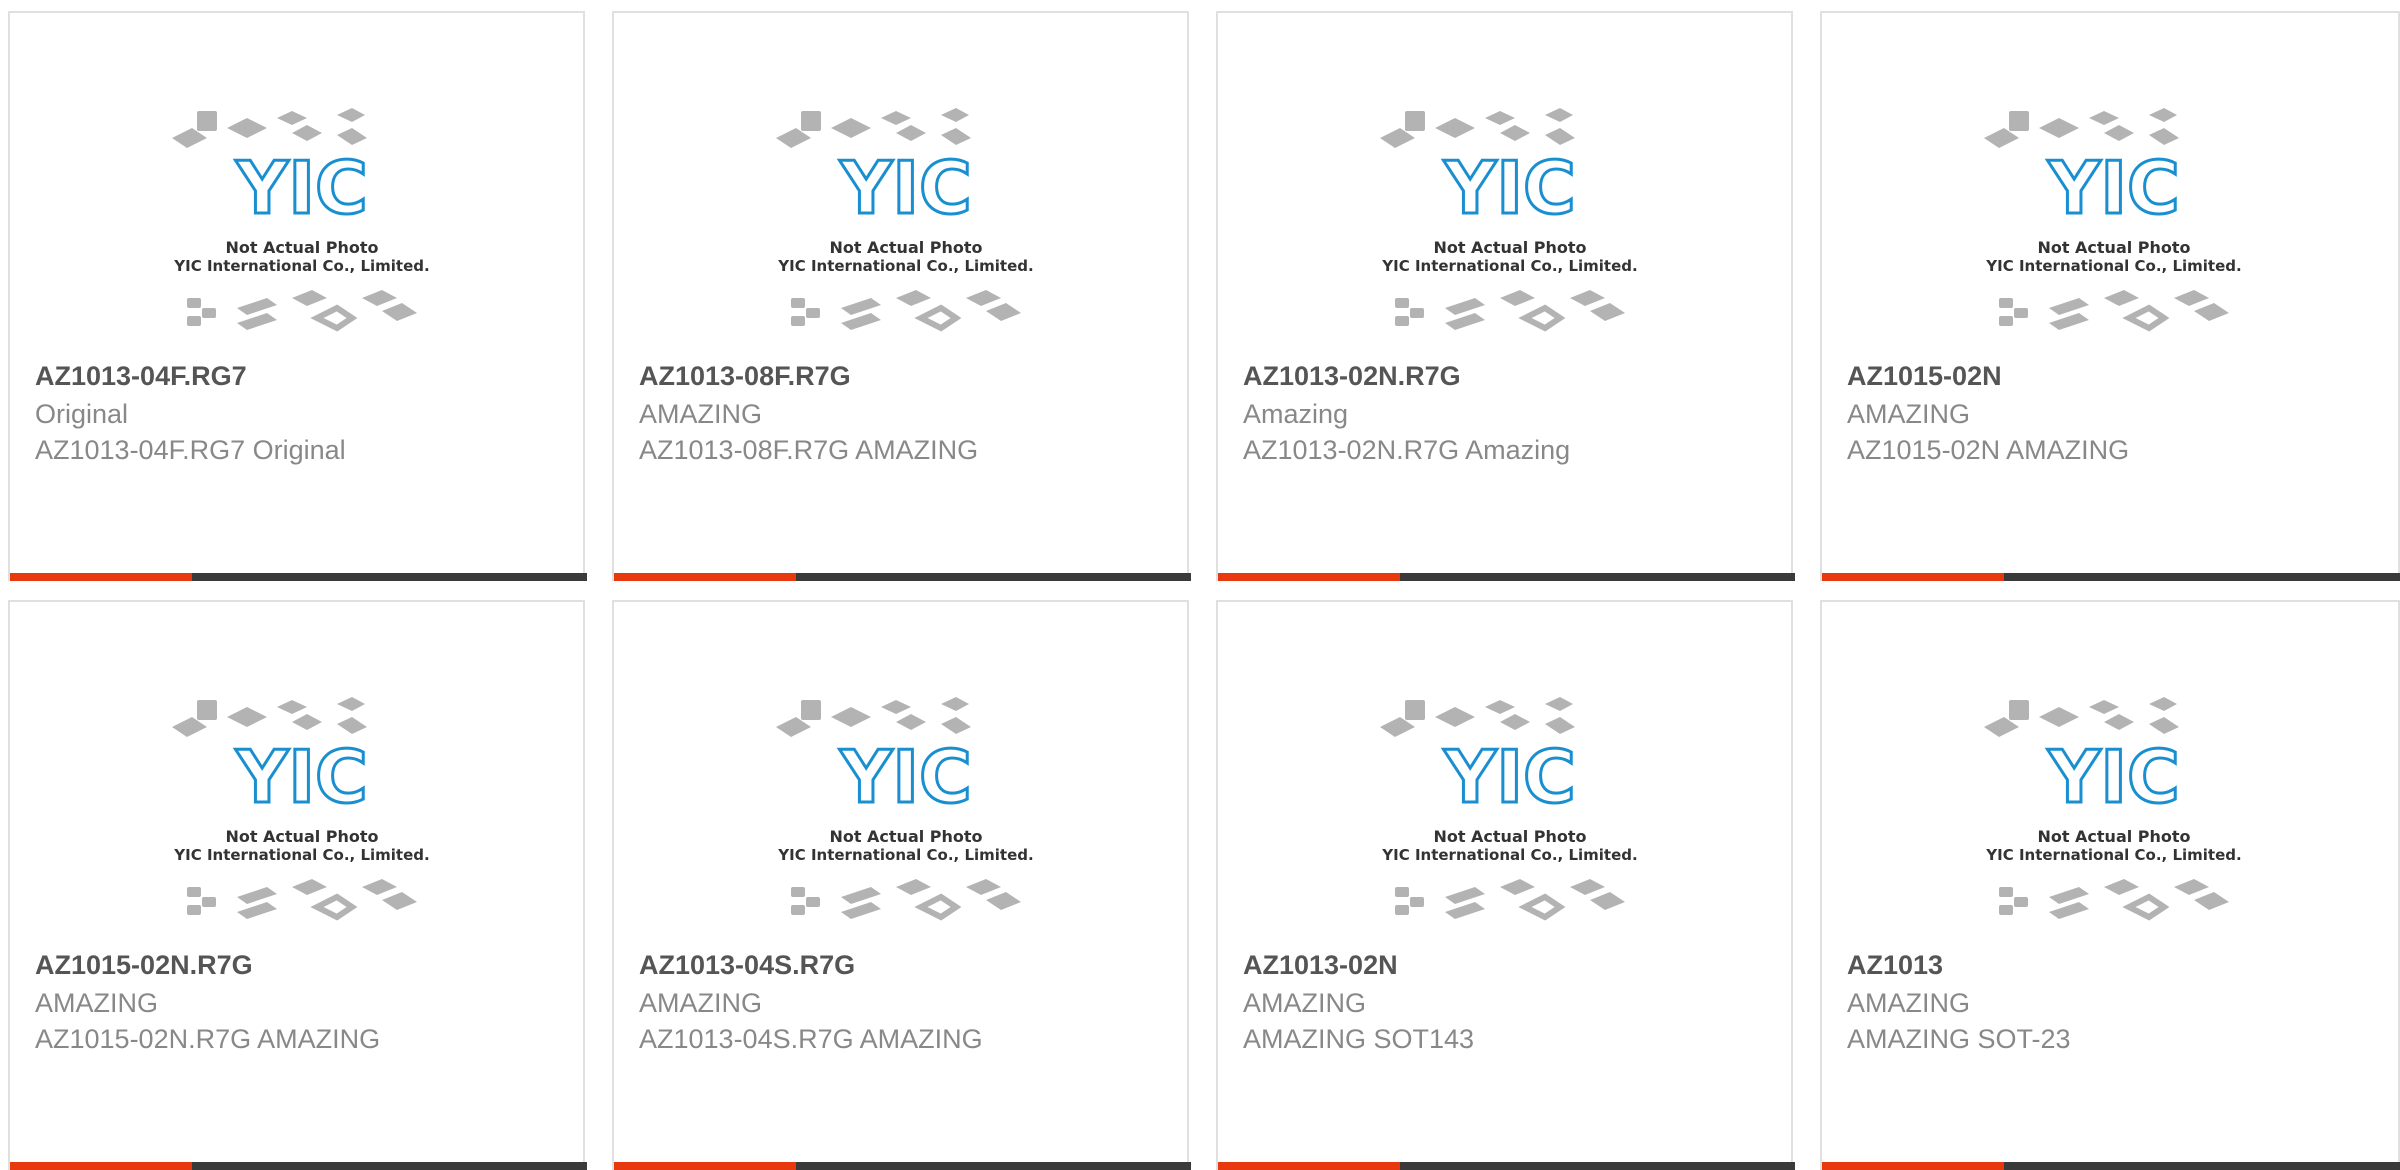 The image size is (2400, 1170). I want to click on product-title: AZ1013-02N, so click(1320, 965).